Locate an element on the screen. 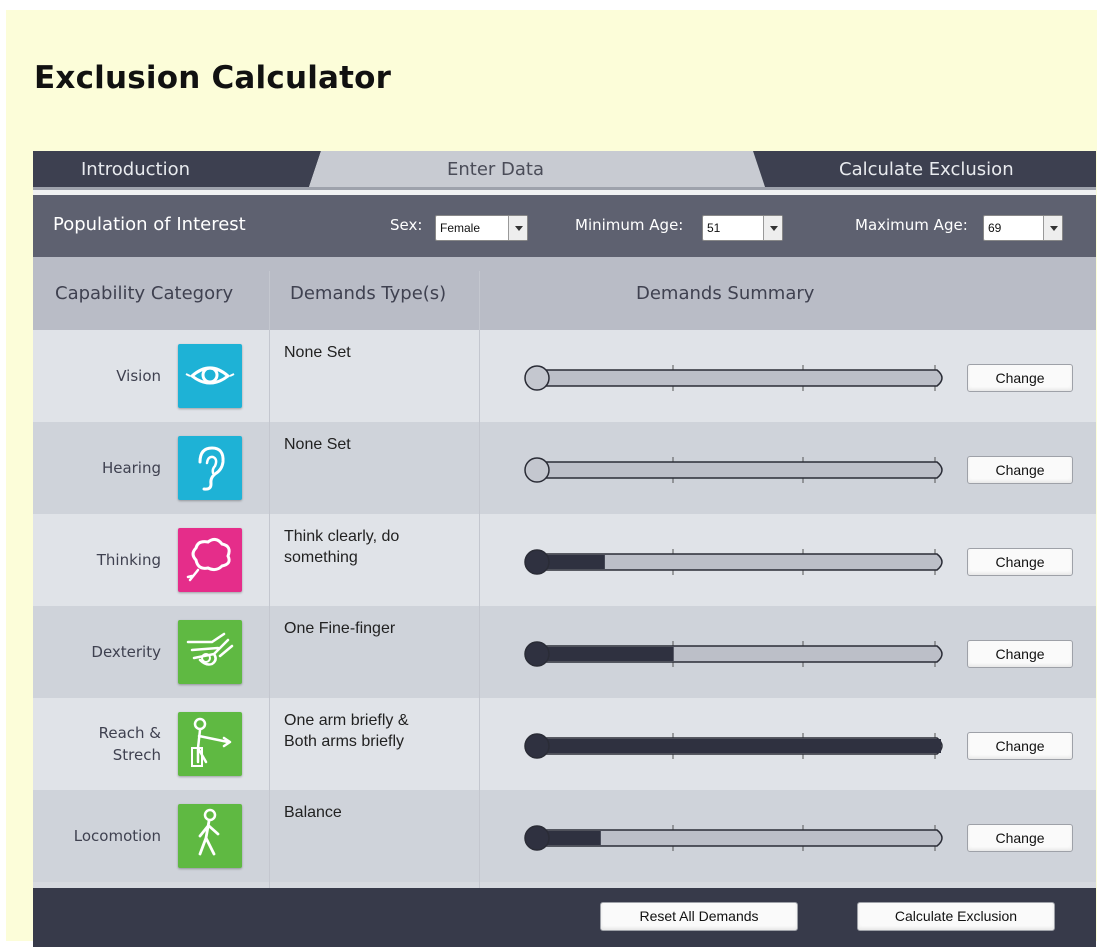 This screenshot has height=951, width=1103. tab-introduction: Introduction is located at coordinates (135, 169).